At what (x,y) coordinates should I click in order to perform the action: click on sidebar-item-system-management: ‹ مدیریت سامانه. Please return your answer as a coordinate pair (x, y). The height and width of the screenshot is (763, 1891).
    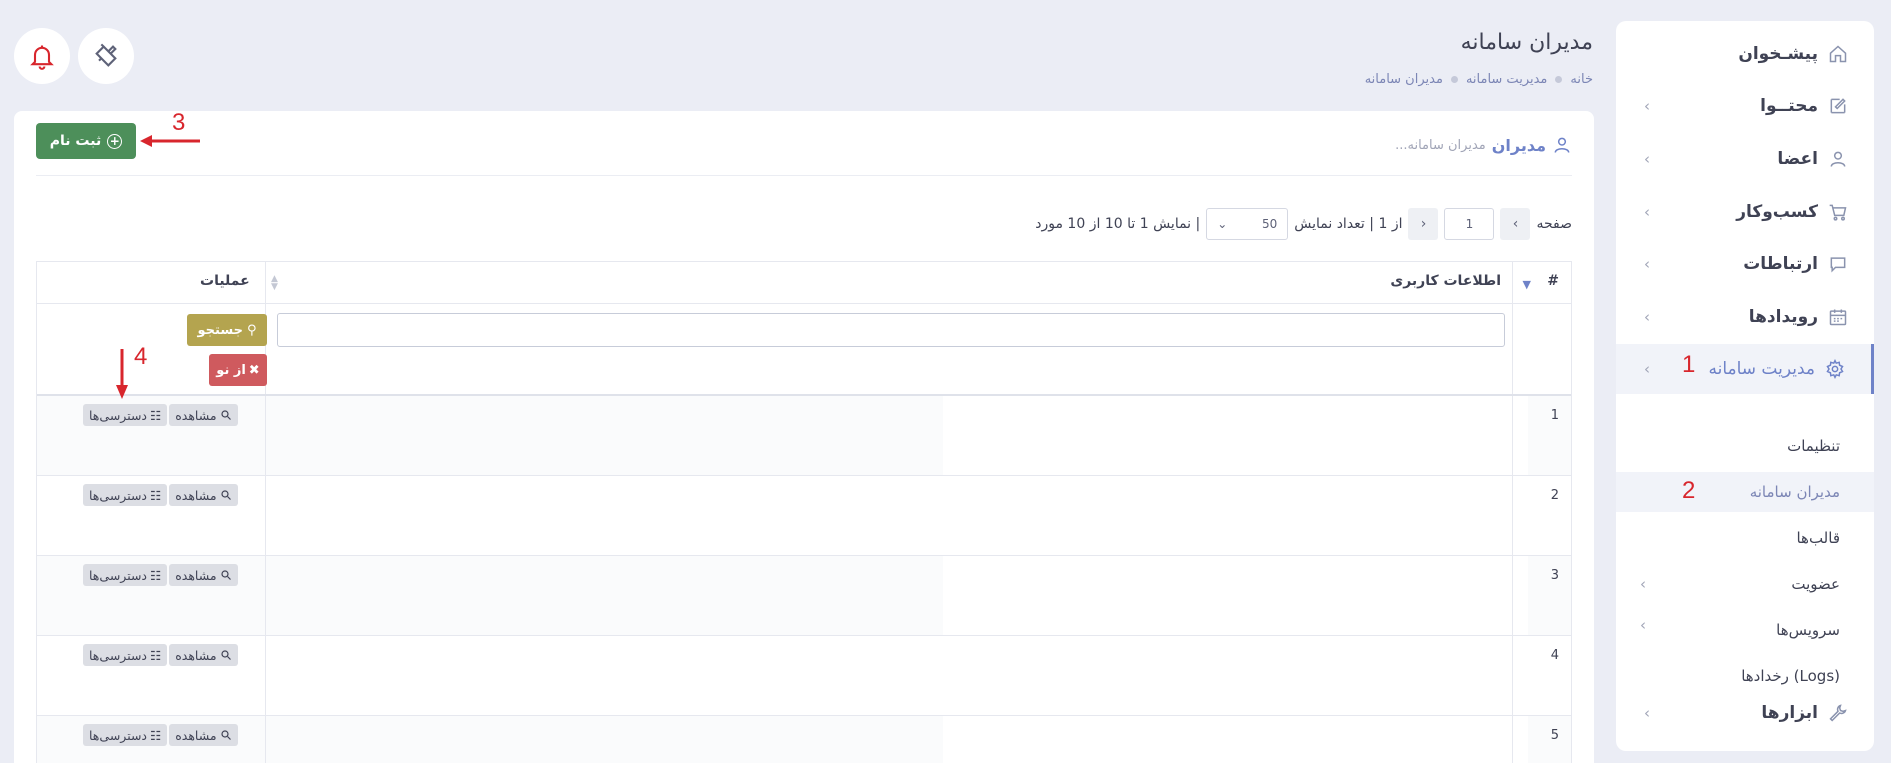
    Looking at the image, I should click on (1745, 369).